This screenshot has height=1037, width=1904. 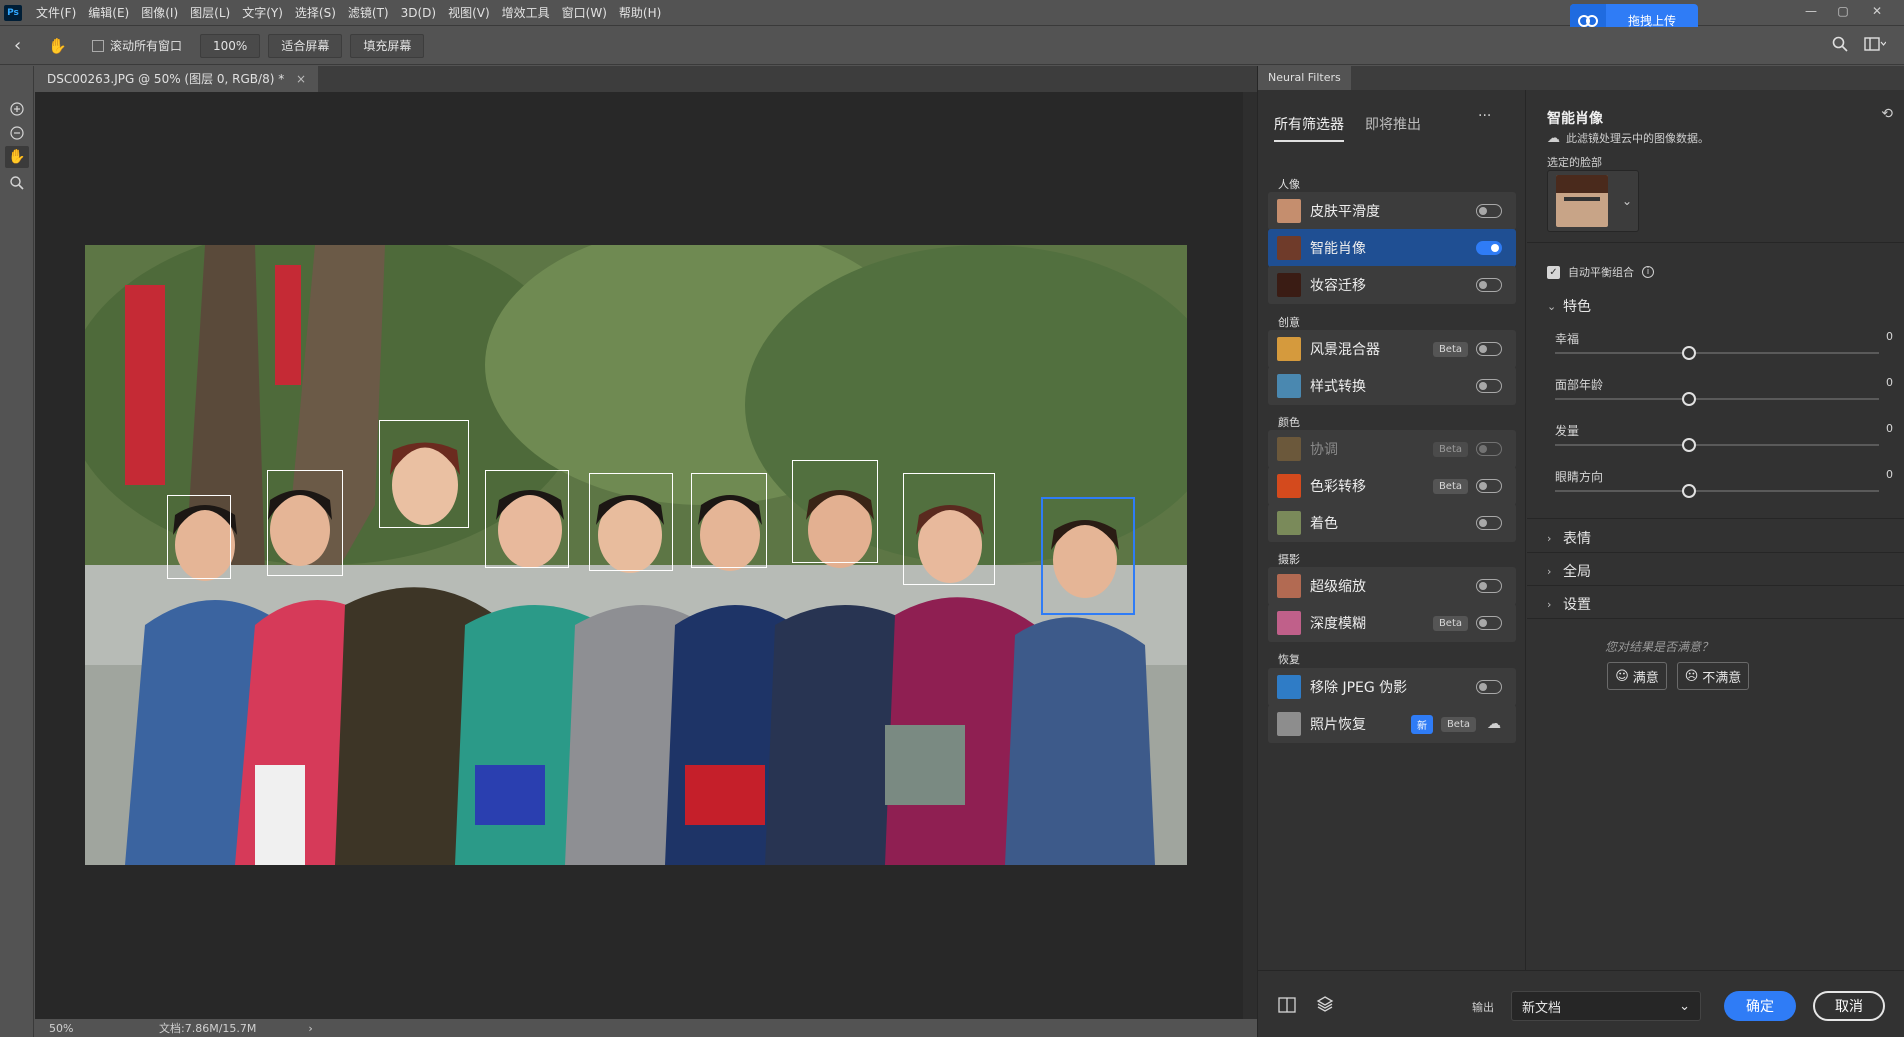 What do you see at coordinates (79, 1028) in the screenshot?
I see `zoom-level: 50%` at bounding box center [79, 1028].